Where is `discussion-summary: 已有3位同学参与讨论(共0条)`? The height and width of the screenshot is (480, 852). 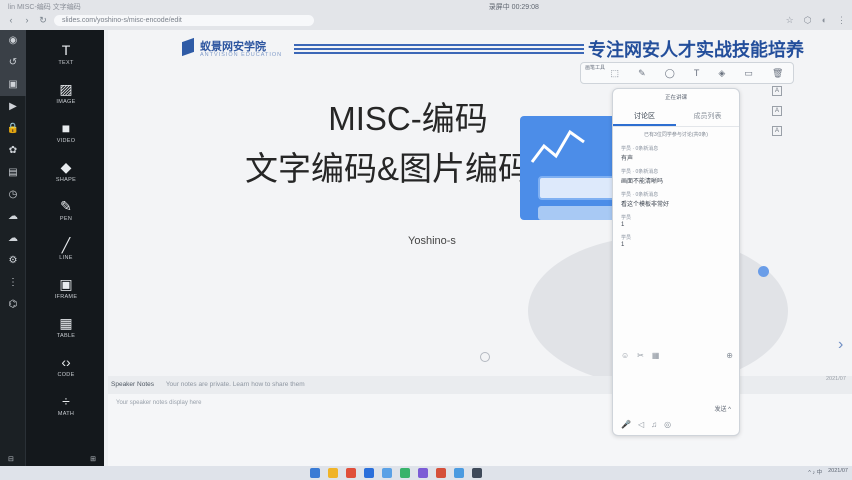
discussion-summary: 已有3位同学参与讨论(共0条) is located at coordinates (676, 135).